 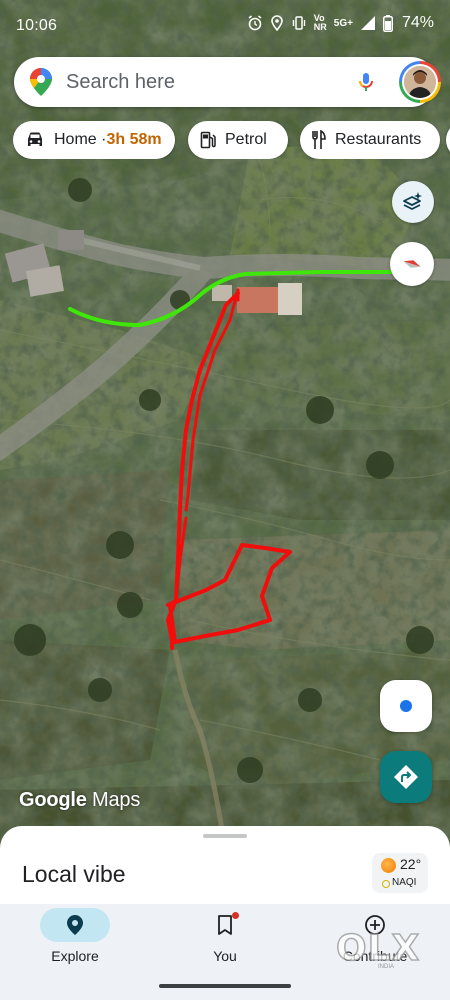 What do you see at coordinates (298, 23) in the screenshot?
I see `vibrate-icon` at bounding box center [298, 23].